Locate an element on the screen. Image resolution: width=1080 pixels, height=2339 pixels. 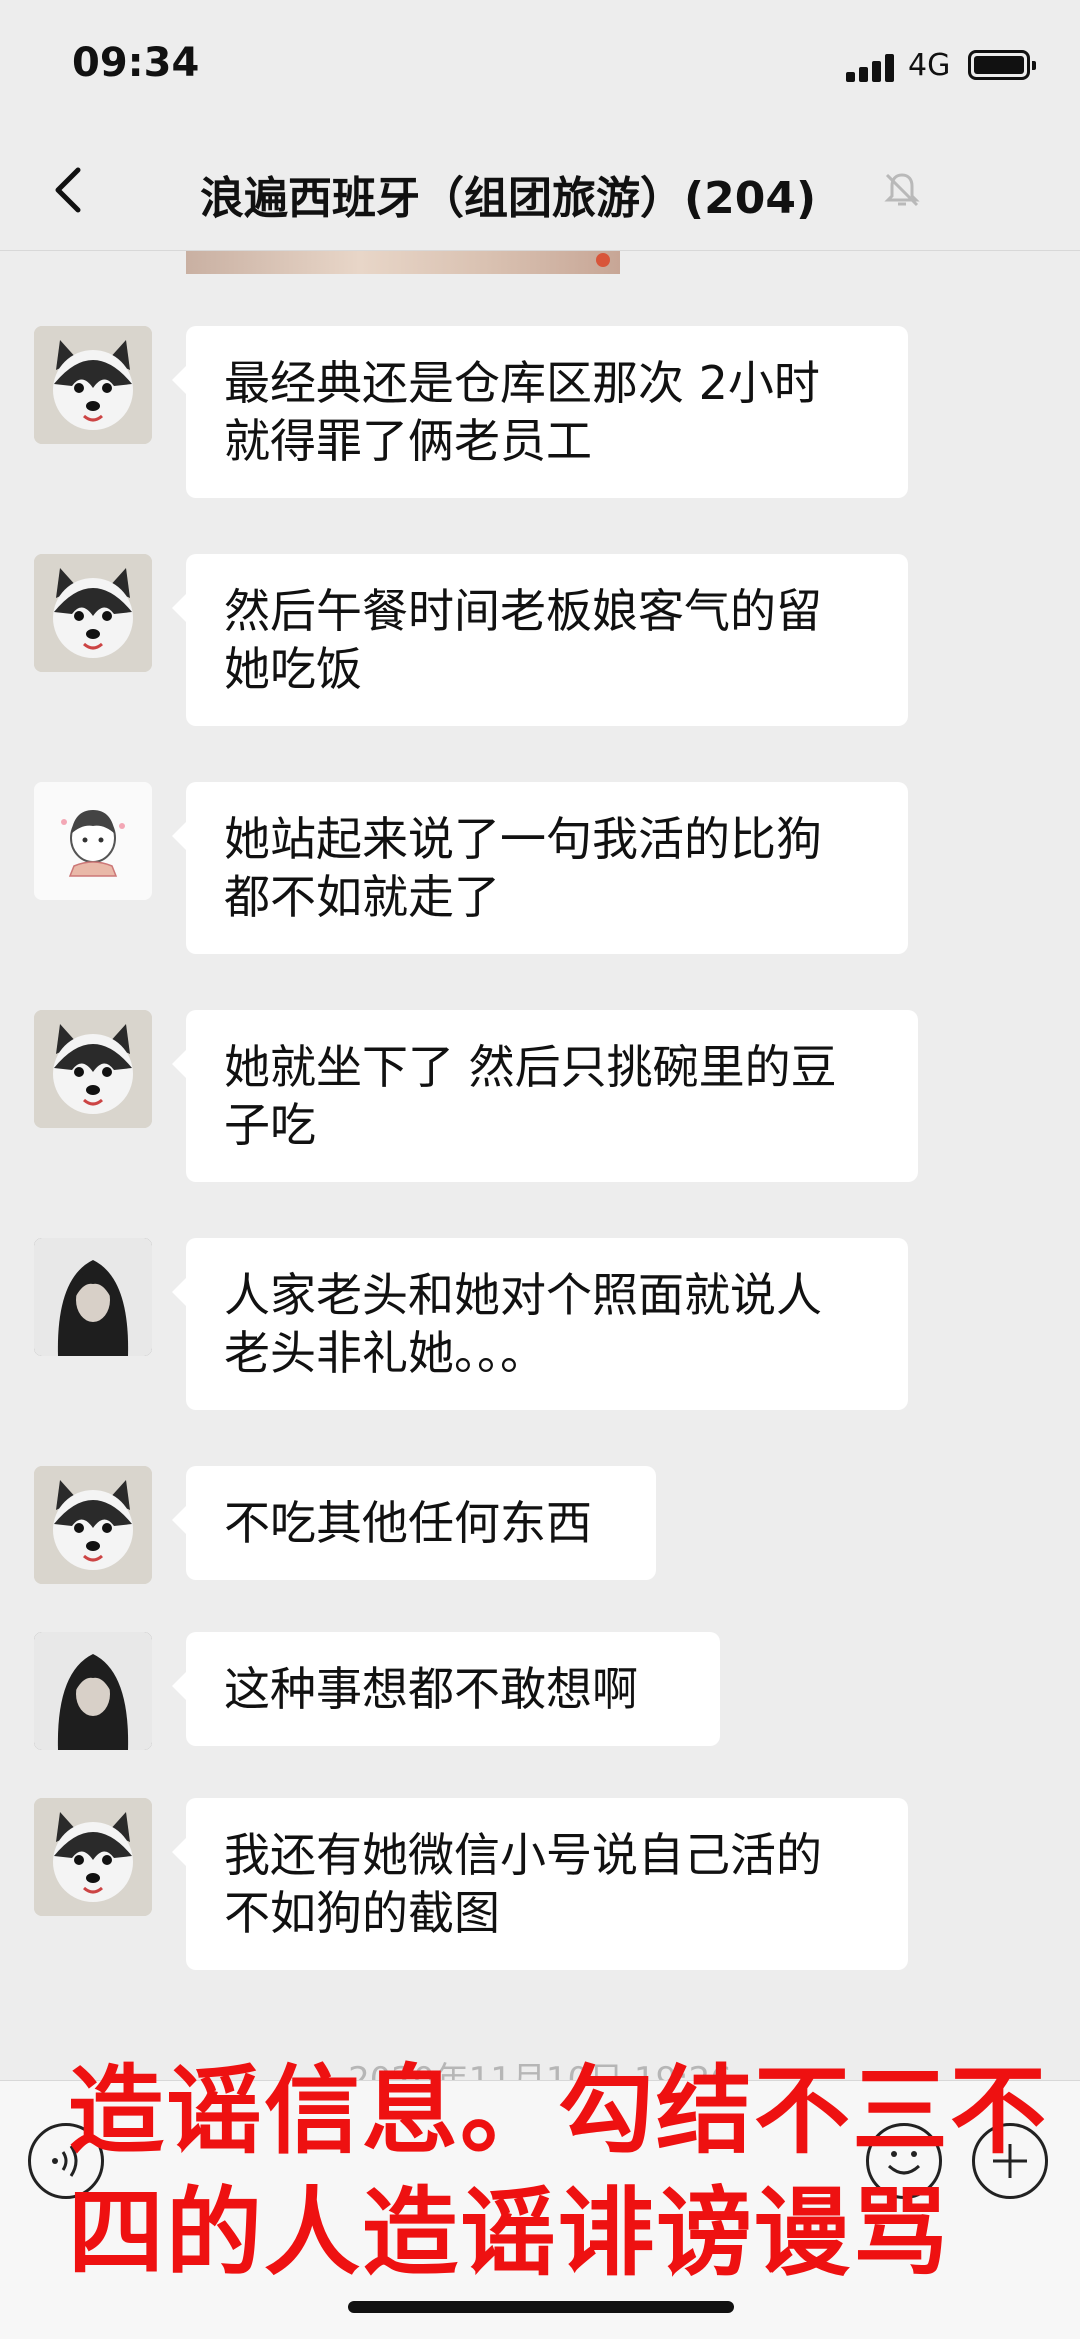
message-text: 老头非礼她。。。 is located at coordinates (385, 1353).